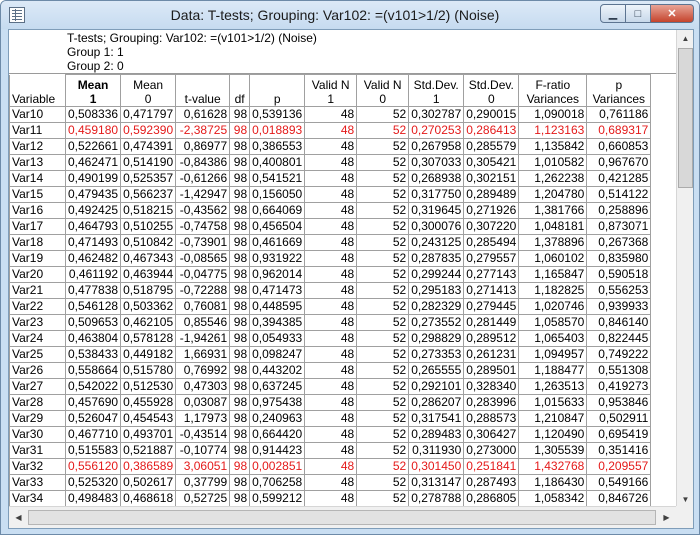 This screenshot has height=535, width=700. I want to click on table-cell: 0,282329, so click(436, 306).